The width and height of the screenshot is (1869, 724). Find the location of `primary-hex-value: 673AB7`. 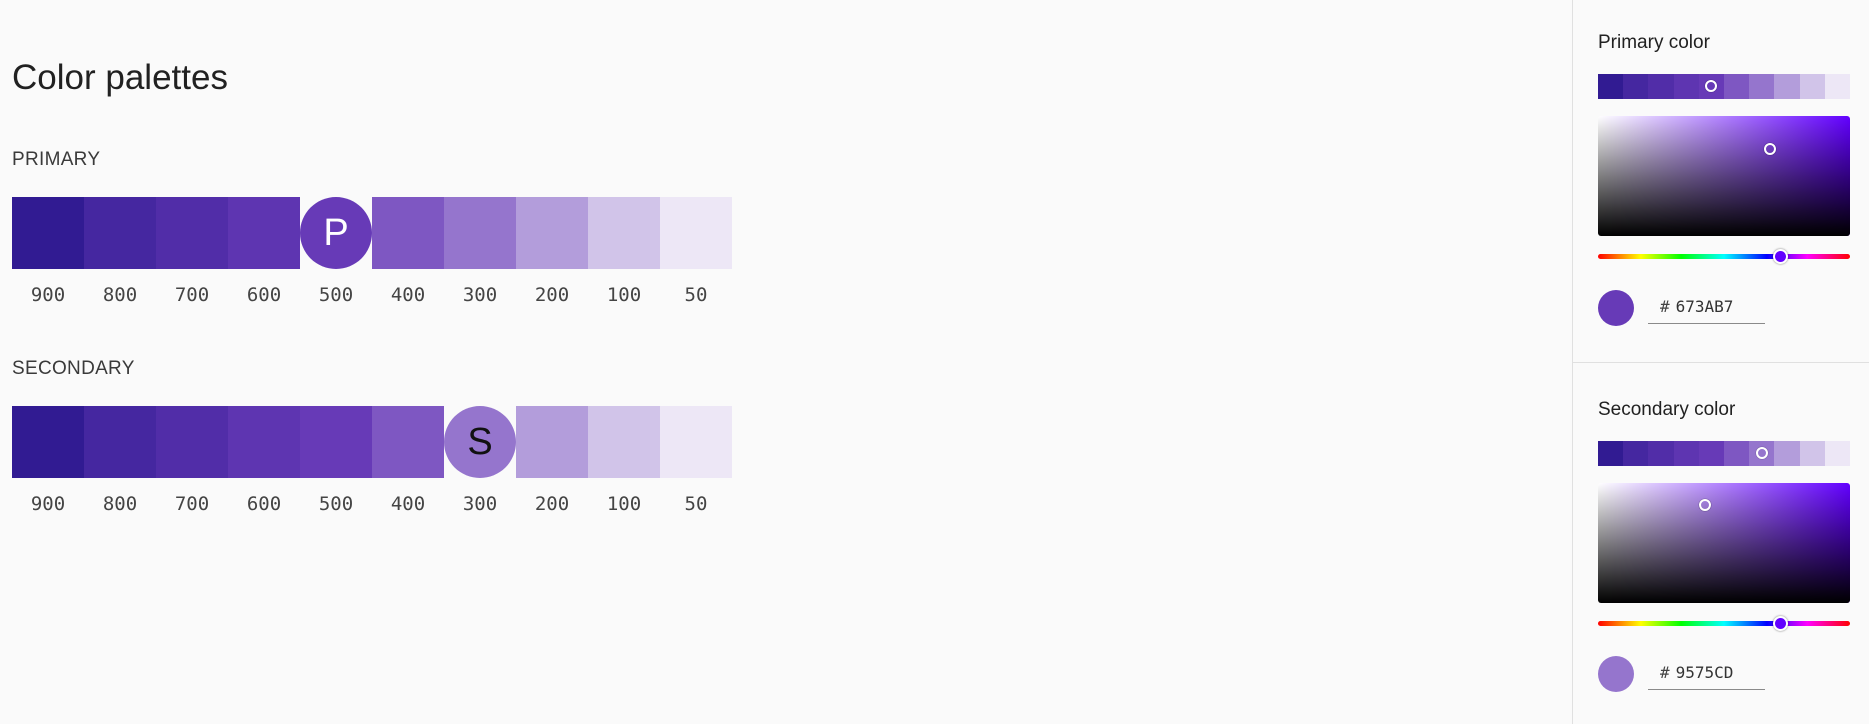

primary-hex-value: 673AB7 is located at coordinates (1704, 306).